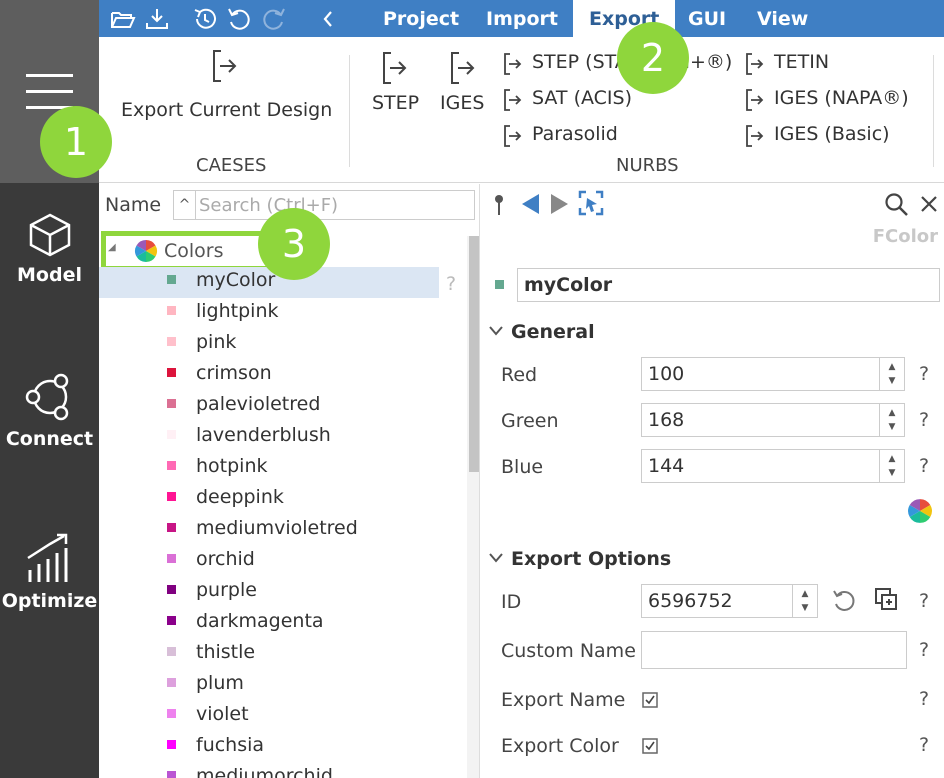 This screenshot has width=944, height=778. What do you see at coordinates (887, 600) in the screenshot?
I see `duplicate-icon` at bounding box center [887, 600].